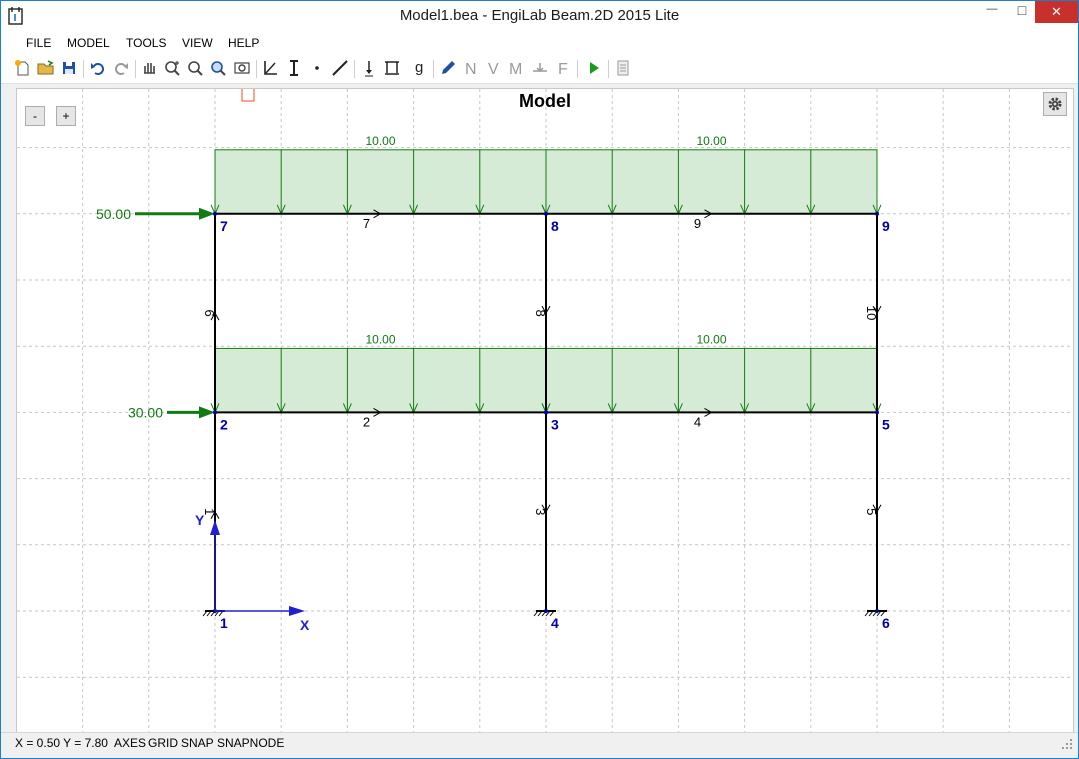 This screenshot has height=759, width=1079. I want to click on nodal-loads: 50.00 30.00, so click(155, 313).